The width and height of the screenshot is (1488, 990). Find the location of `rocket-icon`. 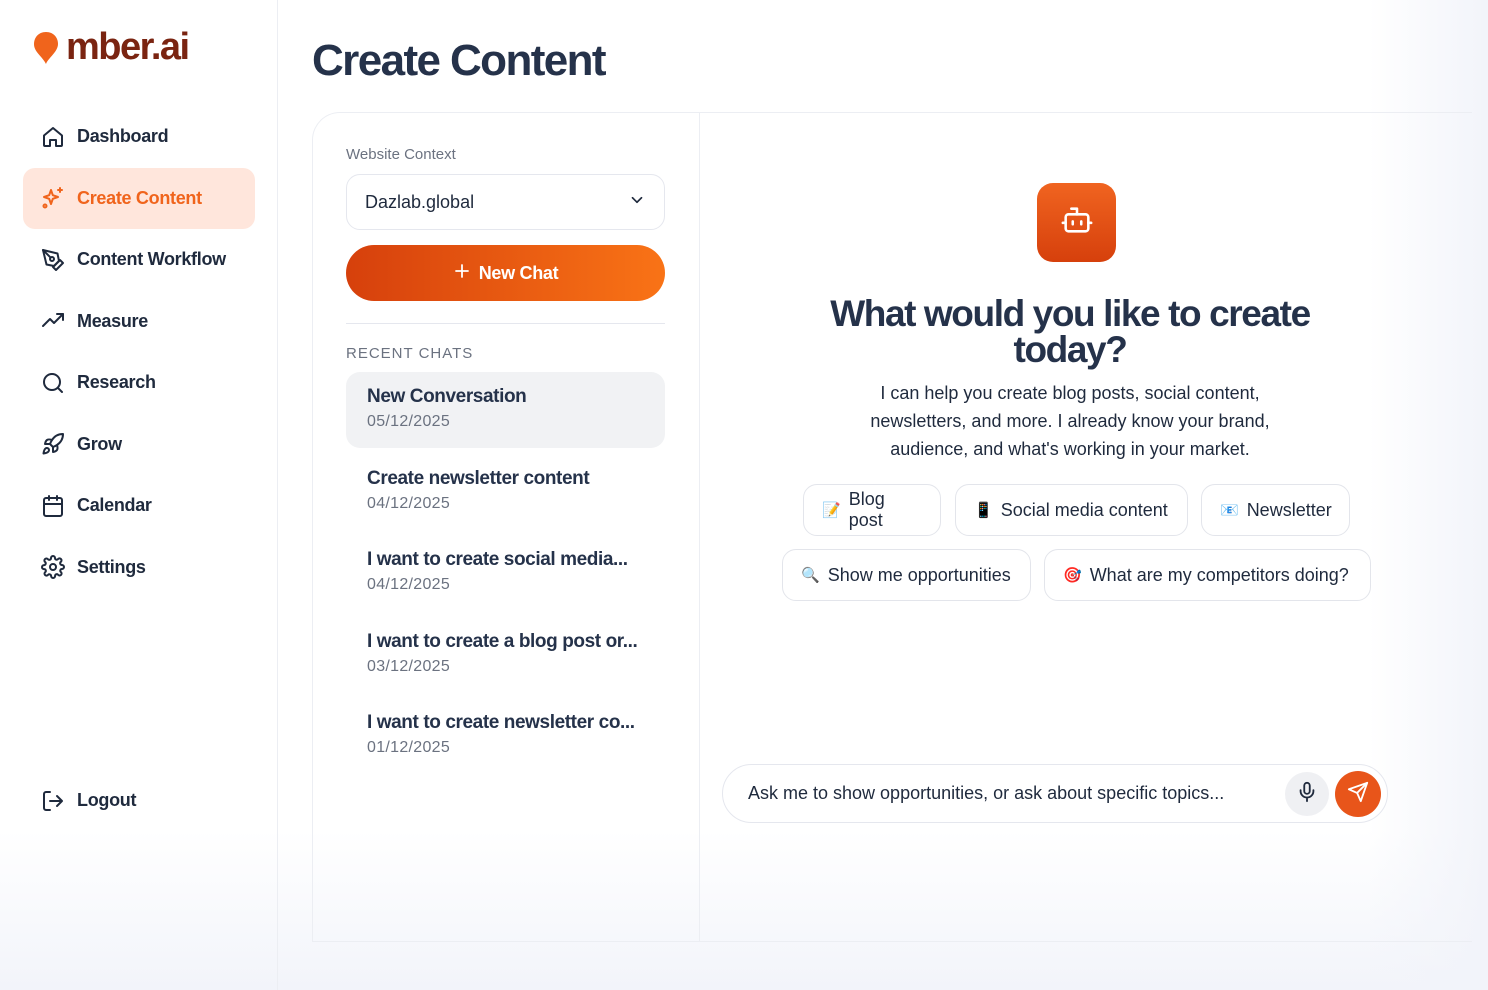

rocket-icon is located at coordinates (53, 444).